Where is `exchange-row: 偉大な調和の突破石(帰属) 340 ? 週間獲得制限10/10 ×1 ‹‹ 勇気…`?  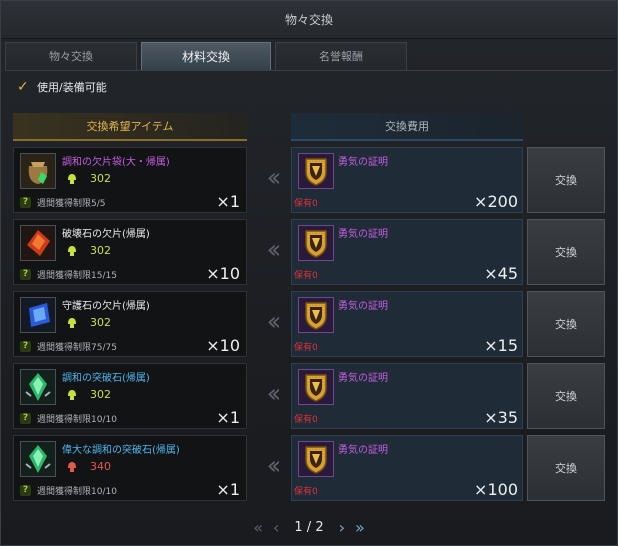
exchange-row: 偉大な調和の突破石(帰属) 340 ? 週間獲得制限10/10 ×1 ‹‹ 勇気… is located at coordinates (310, 468).